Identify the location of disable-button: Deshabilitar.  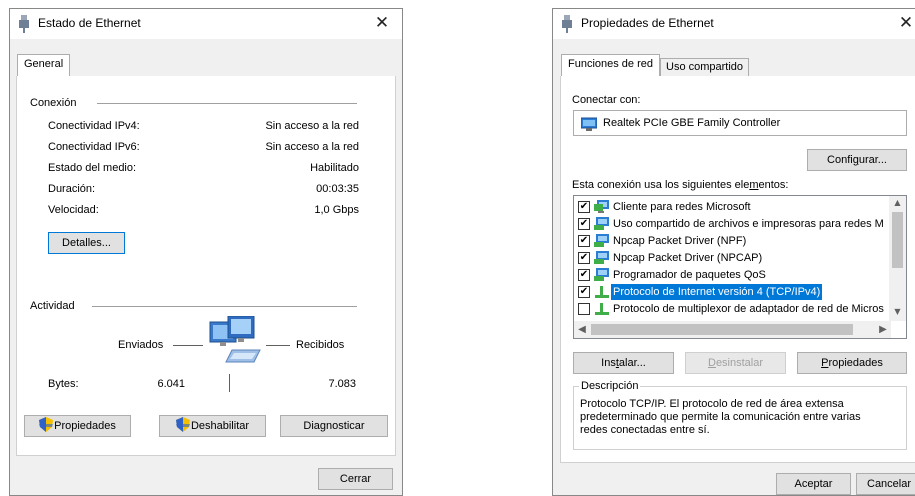
(212, 426).